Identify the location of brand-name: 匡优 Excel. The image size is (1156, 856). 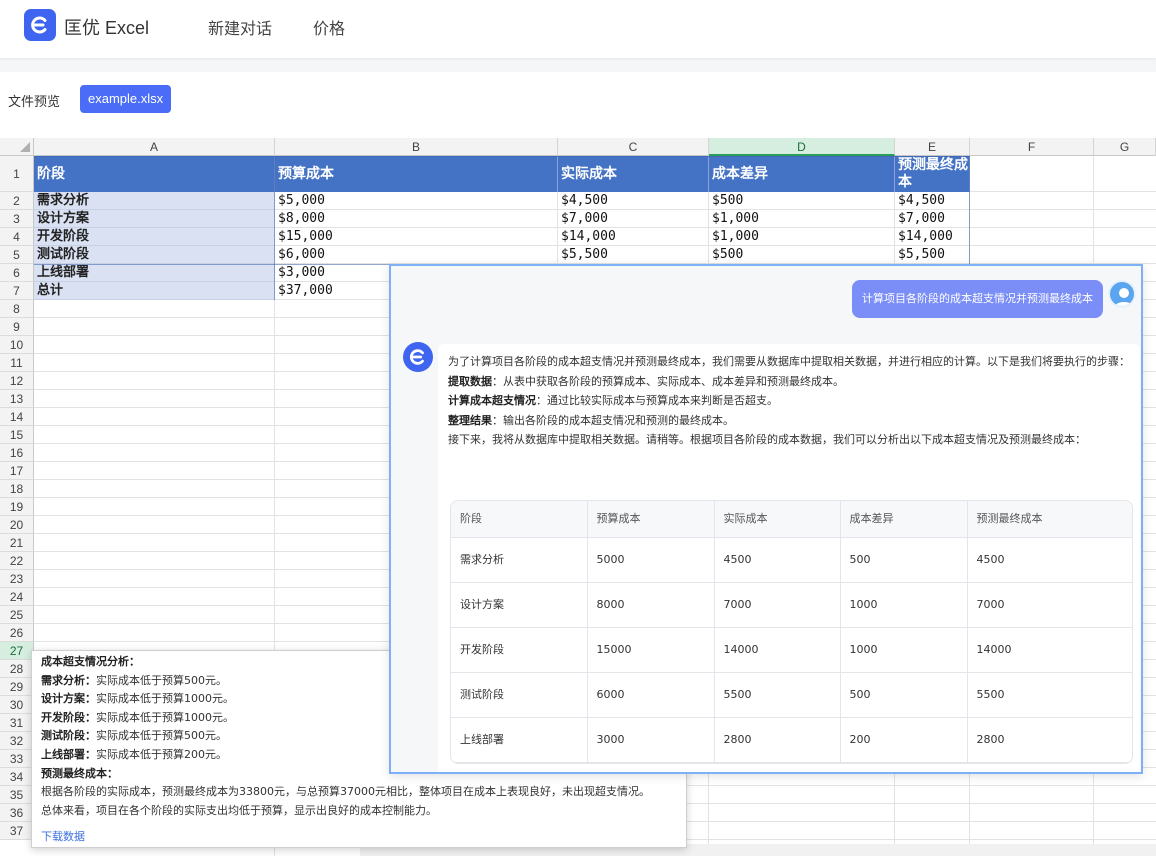
(106, 27).